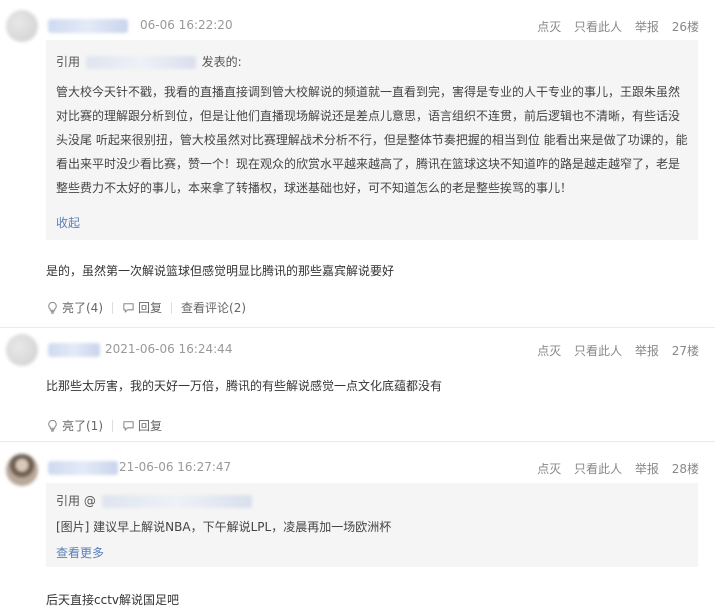 This screenshot has width=715, height=614. I want to click on view-more-link: 查看更多, so click(80, 552).